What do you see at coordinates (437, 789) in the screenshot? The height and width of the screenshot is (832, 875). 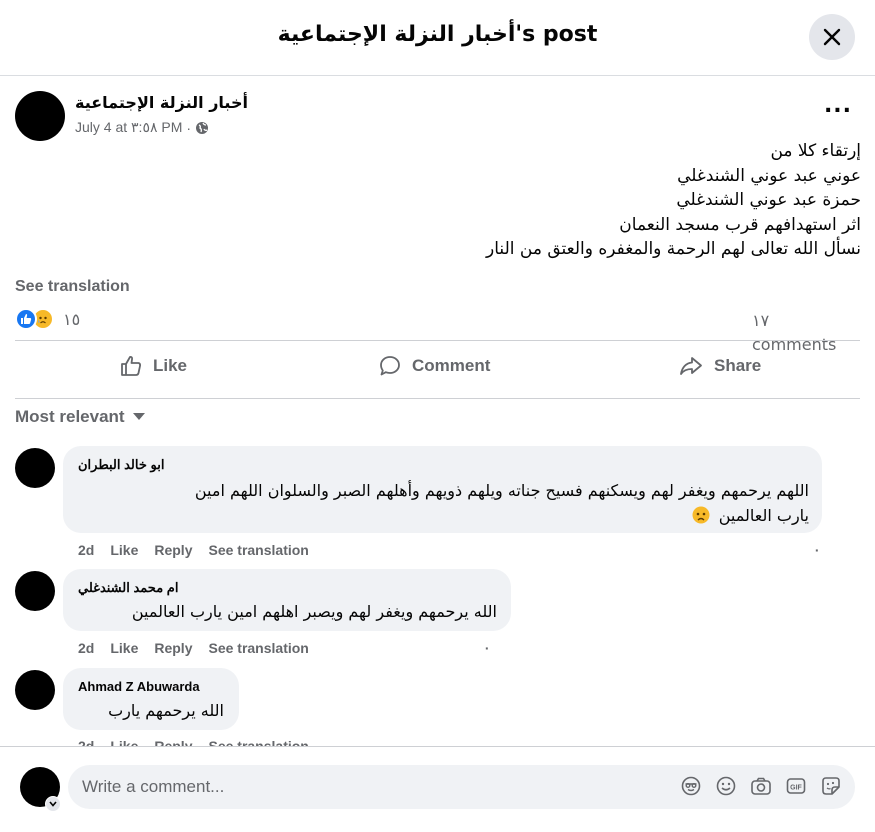 I see `comment-composer: GIF` at bounding box center [437, 789].